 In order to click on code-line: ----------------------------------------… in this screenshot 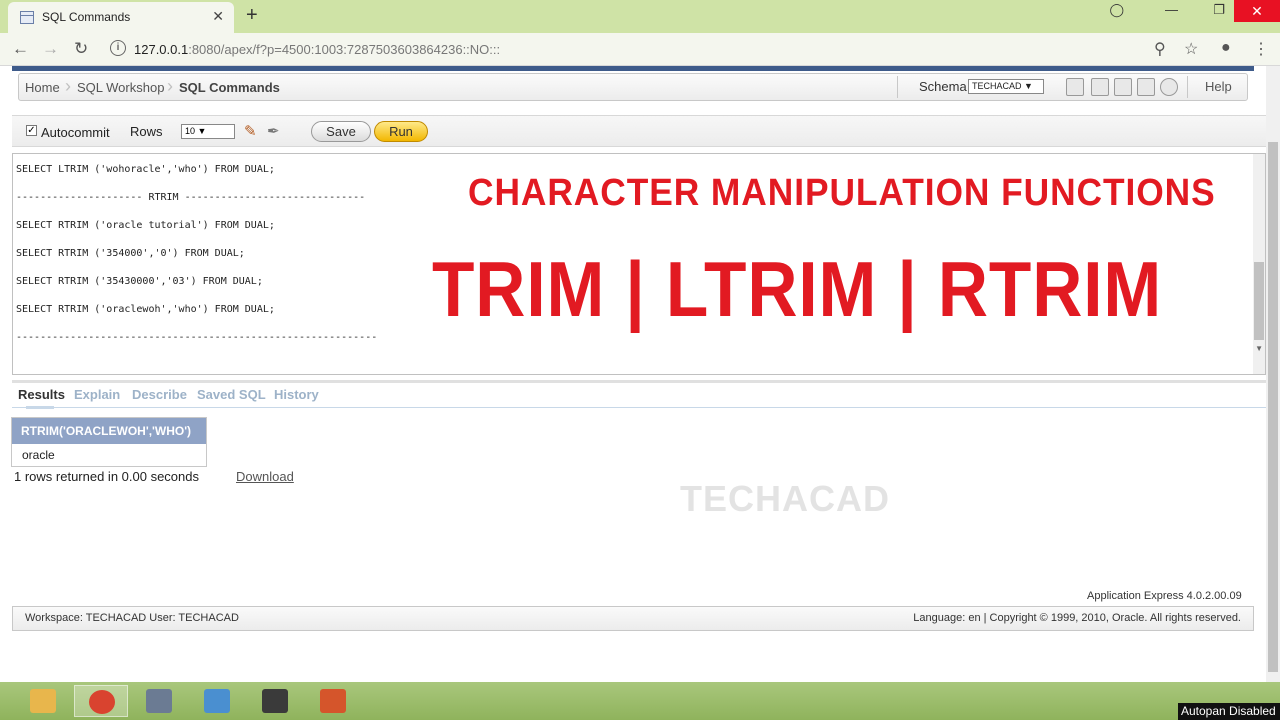, I will do `click(197, 337)`.